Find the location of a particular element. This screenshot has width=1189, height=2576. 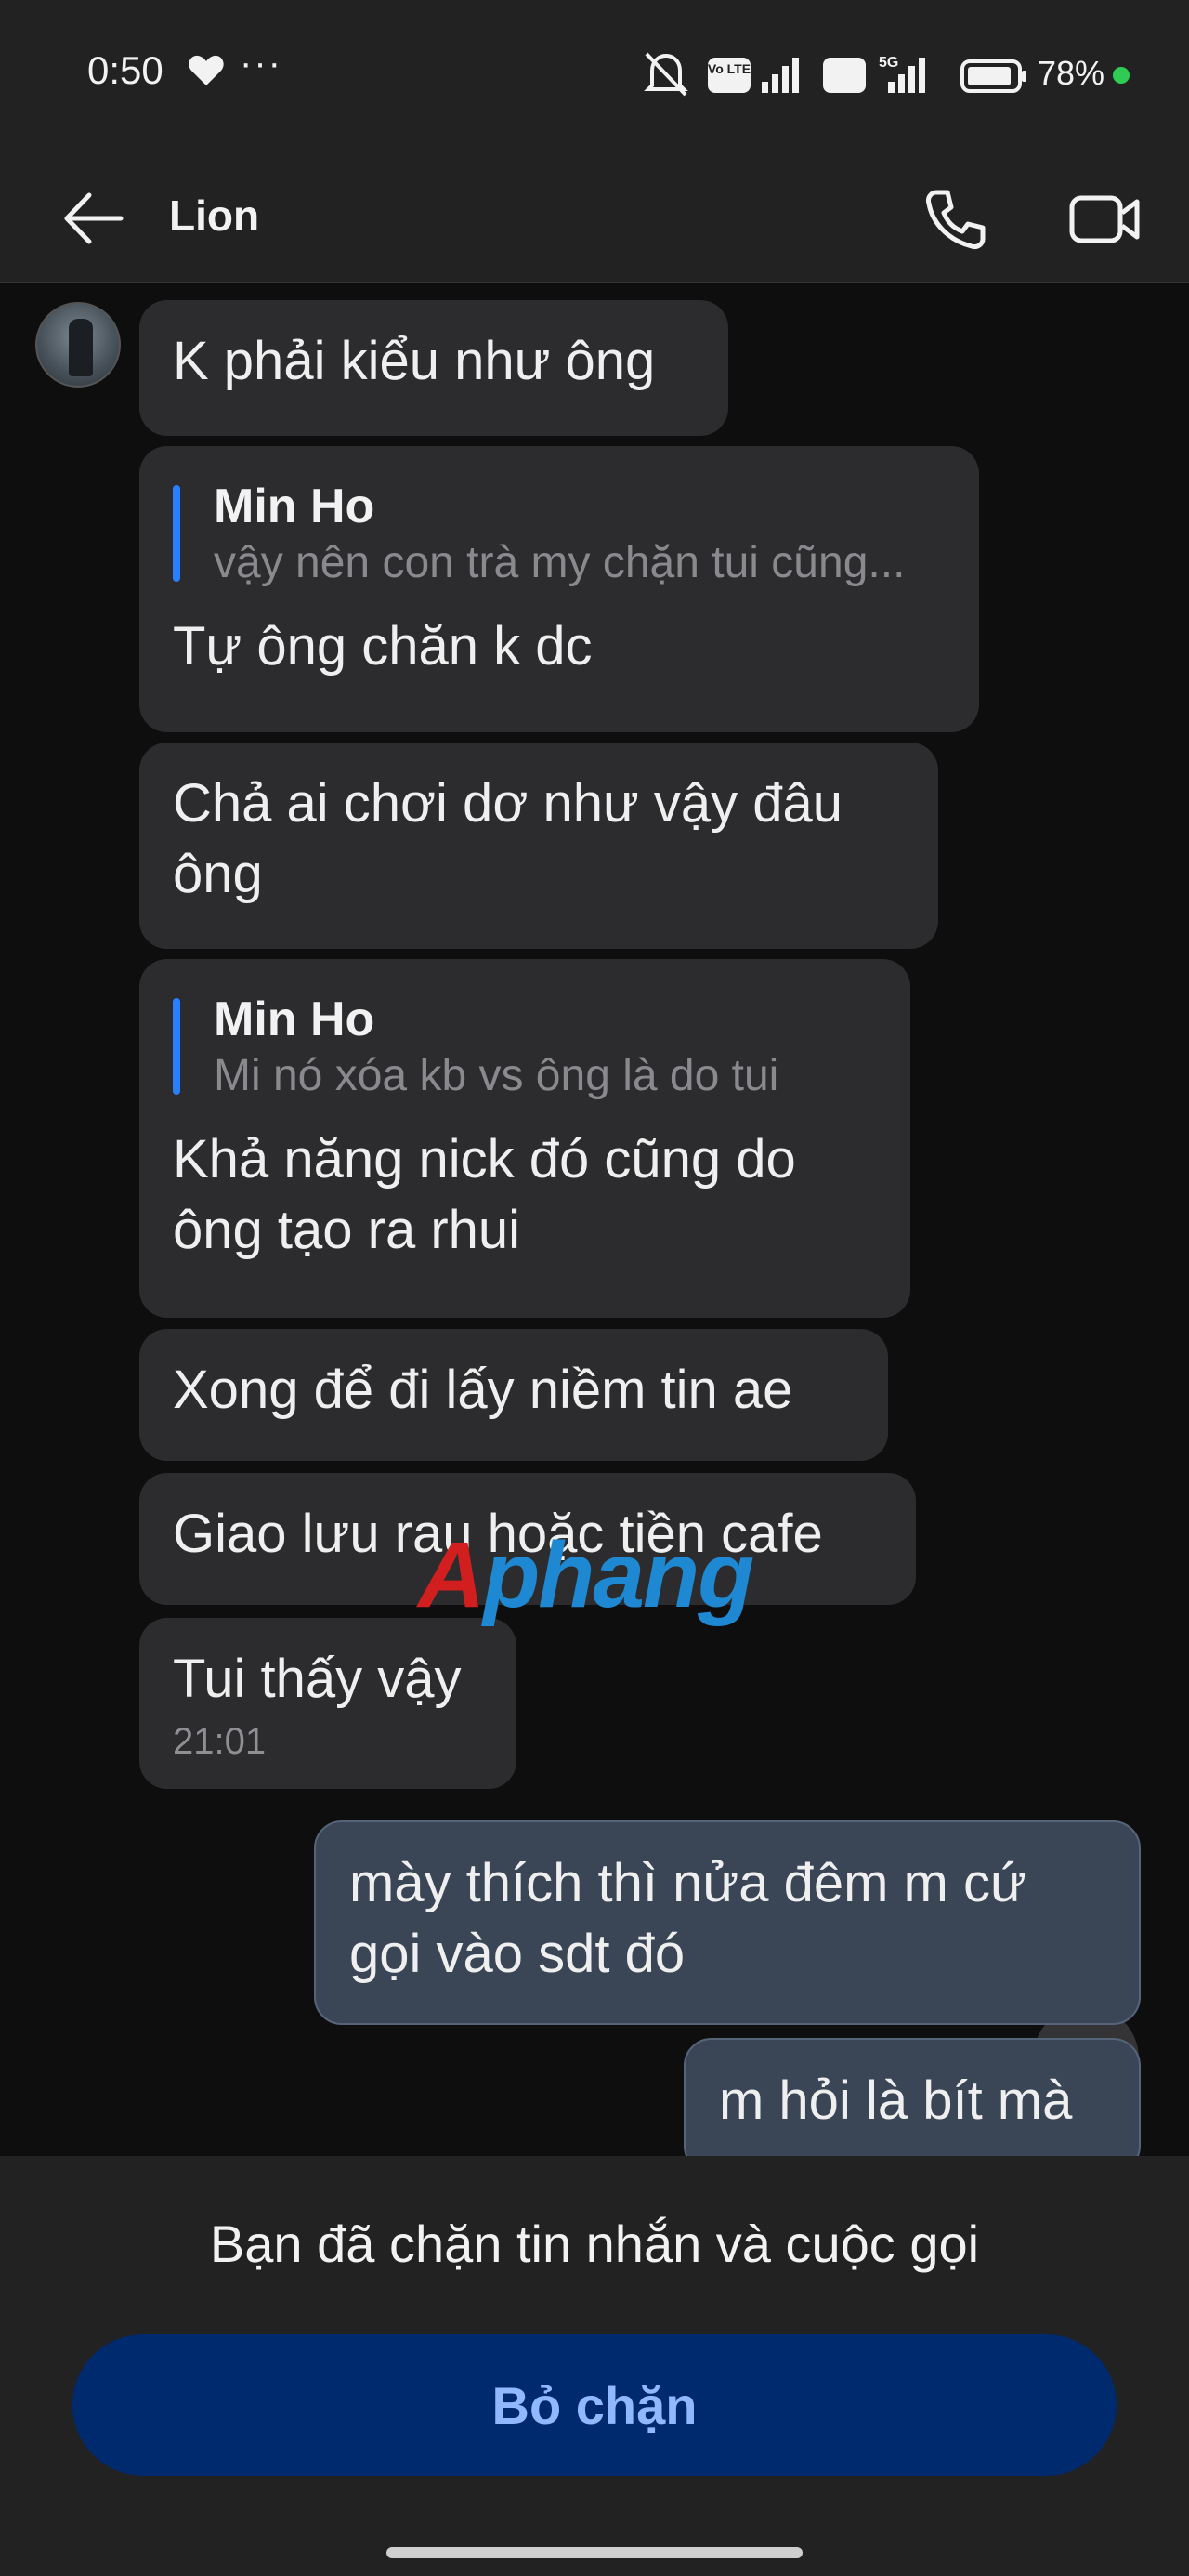

status-time: 0:50 is located at coordinates (125, 70).